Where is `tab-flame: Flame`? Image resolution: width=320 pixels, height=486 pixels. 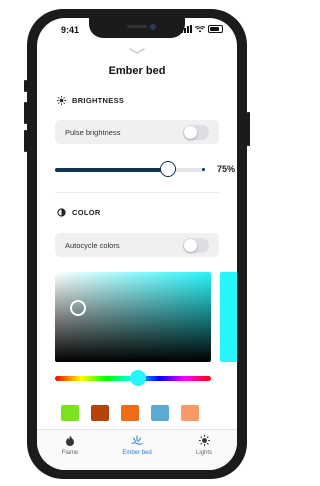 tab-flame: Flame is located at coordinates (70, 445).